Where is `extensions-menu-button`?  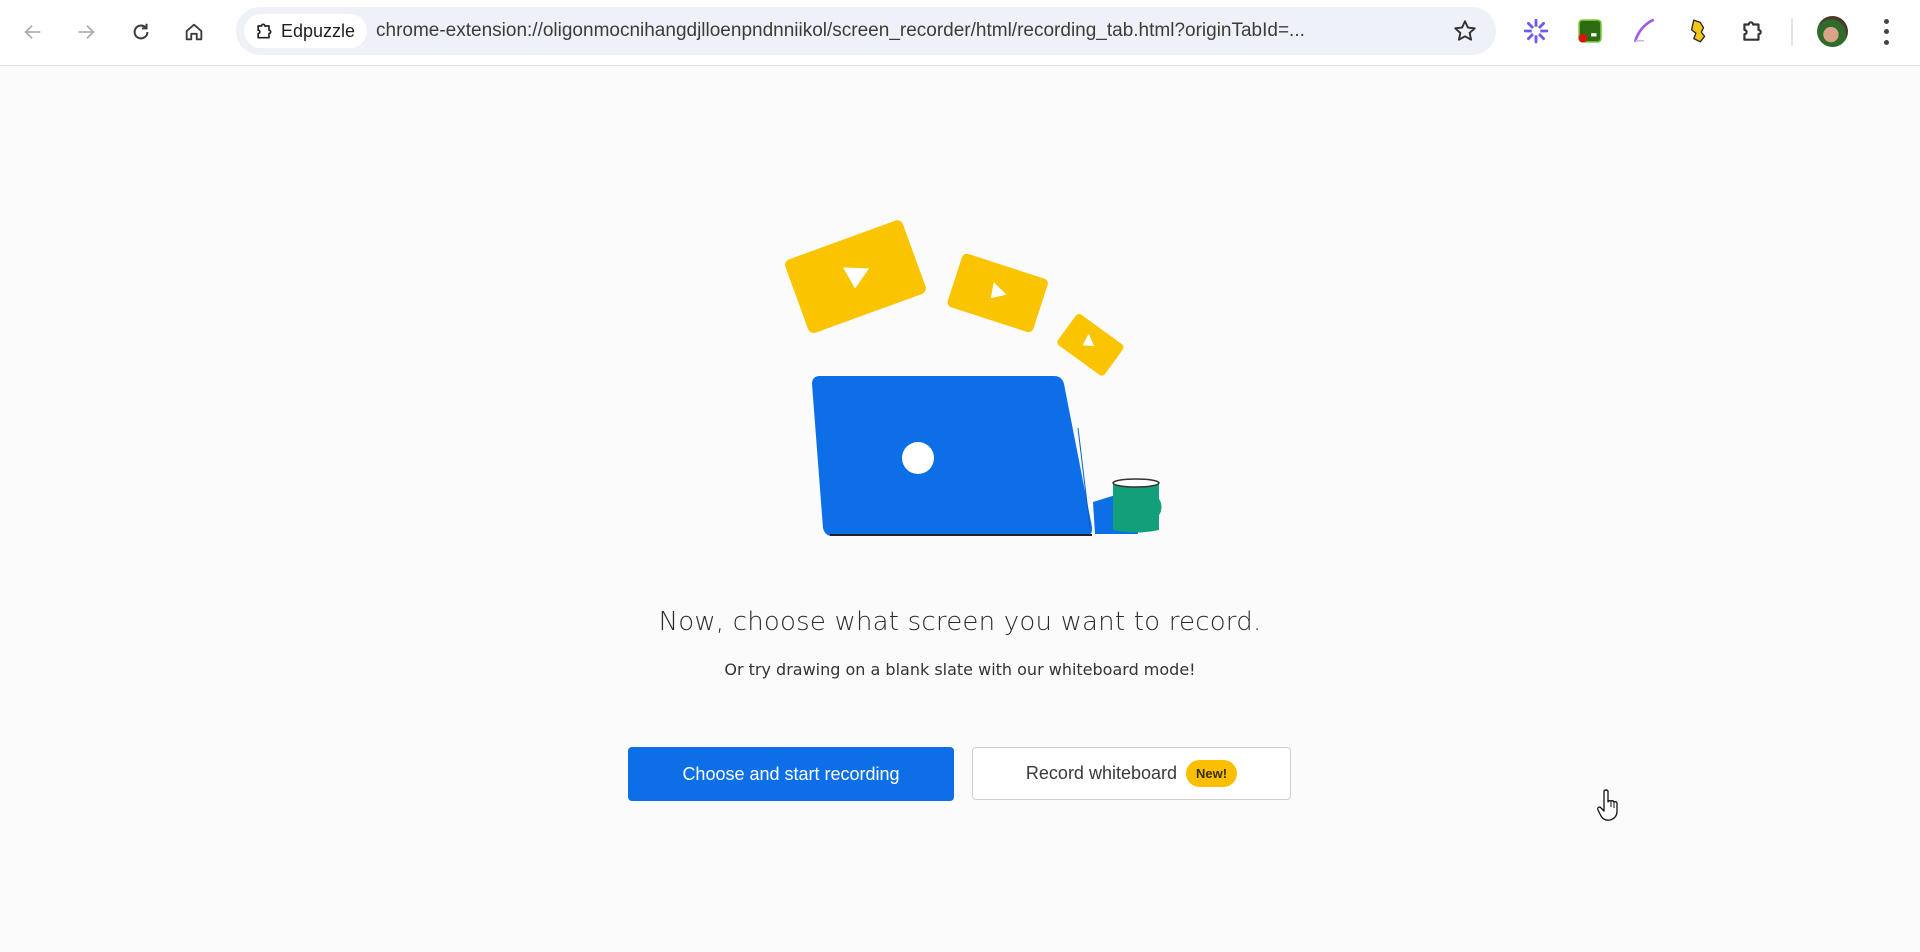
extensions-menu-button is located at coordinates (1752, 31).